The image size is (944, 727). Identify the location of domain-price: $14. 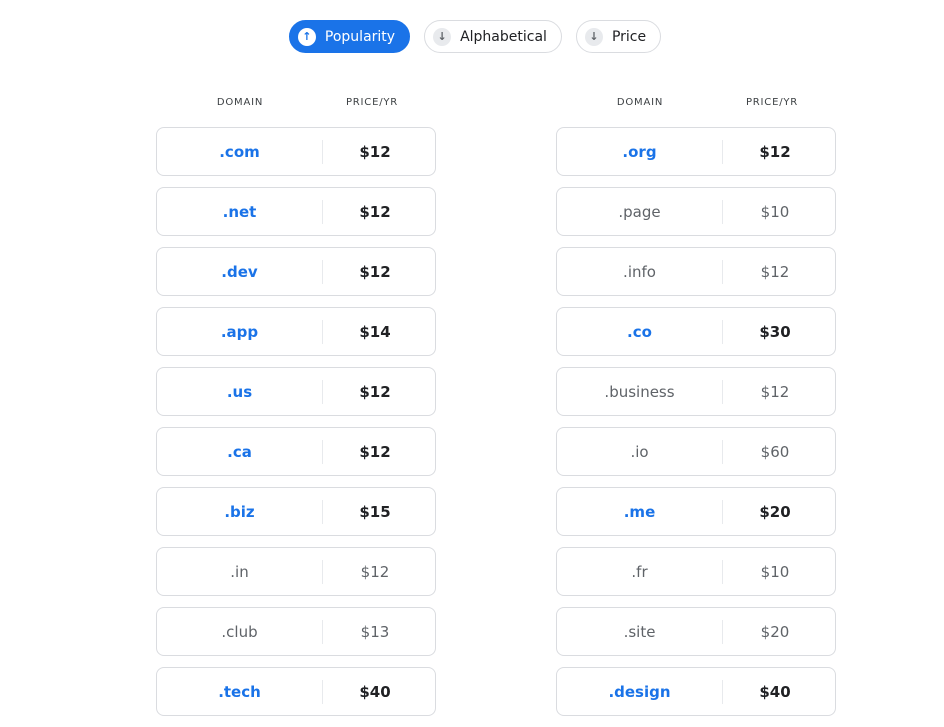
(375, 331).